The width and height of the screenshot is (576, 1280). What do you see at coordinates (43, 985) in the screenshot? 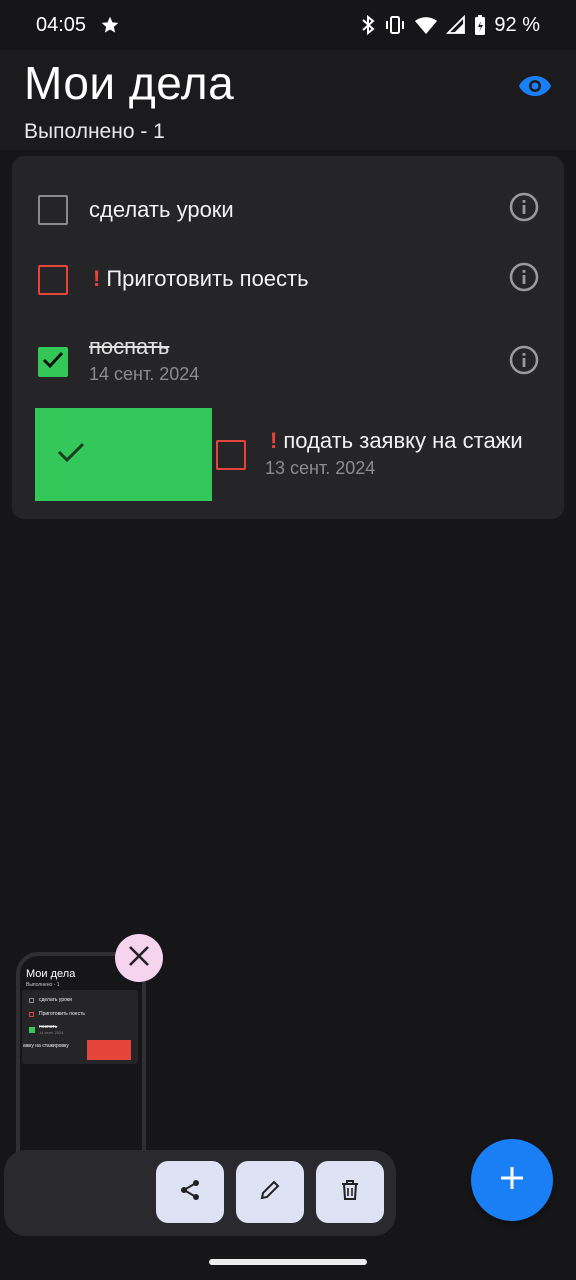
I see `thumbnail-subtitle: Выполнено - 1` at bounding box center [43, 985].